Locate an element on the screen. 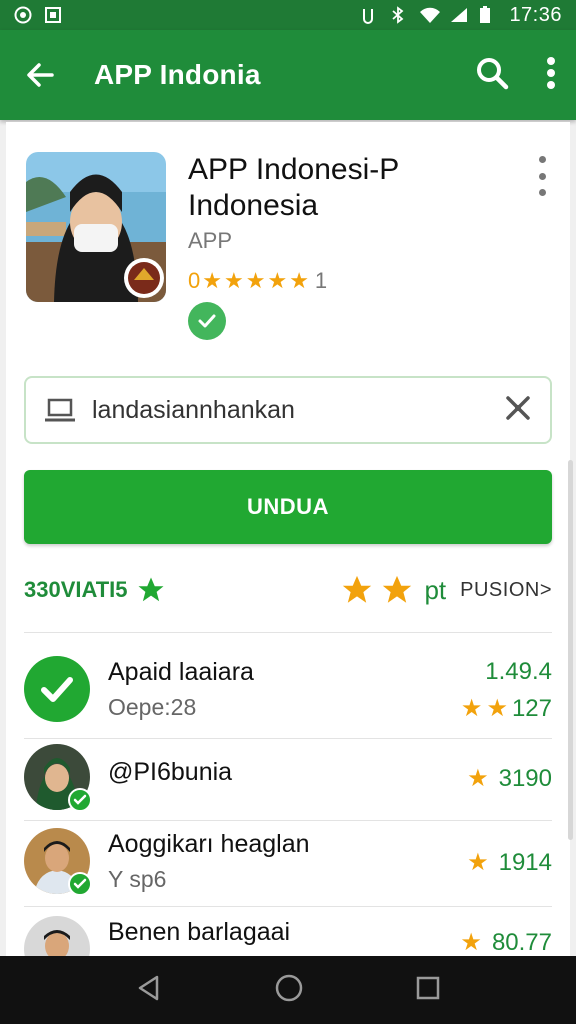 This screenshot has width=576, height=1024. list-item-value: 1.49.4 is located at coordinates (518, 671).